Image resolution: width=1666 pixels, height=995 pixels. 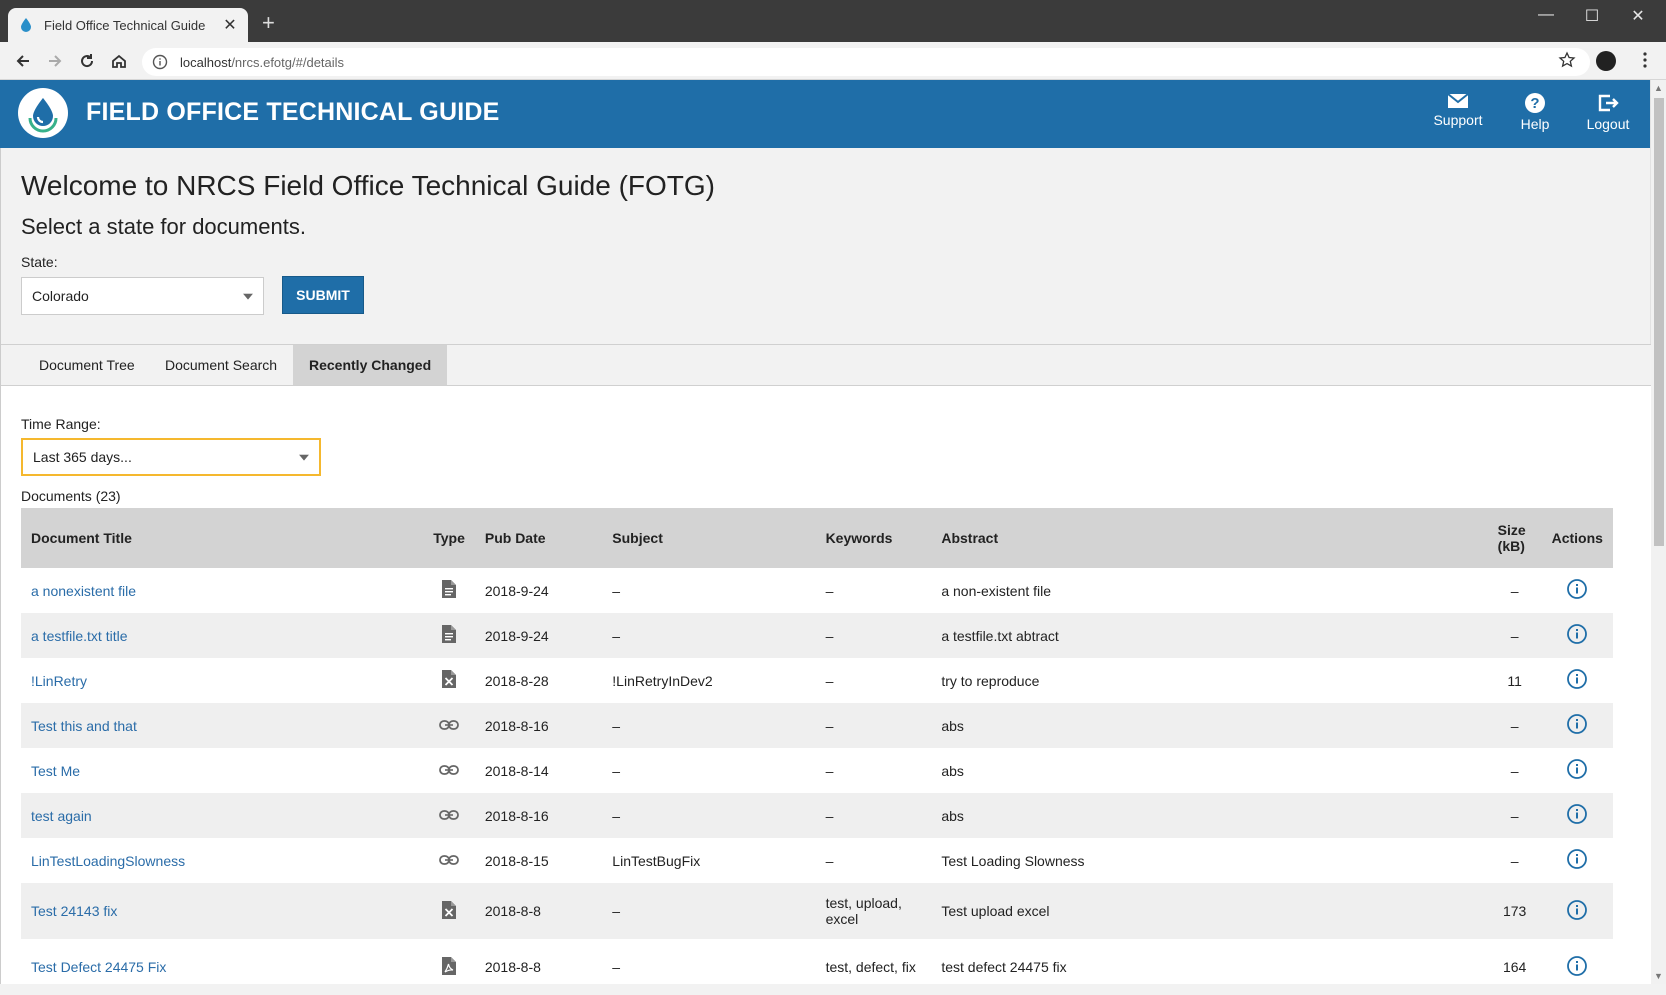 I want to click on doc-pub-date: 2018-9-24, so click(x=516, y=590).